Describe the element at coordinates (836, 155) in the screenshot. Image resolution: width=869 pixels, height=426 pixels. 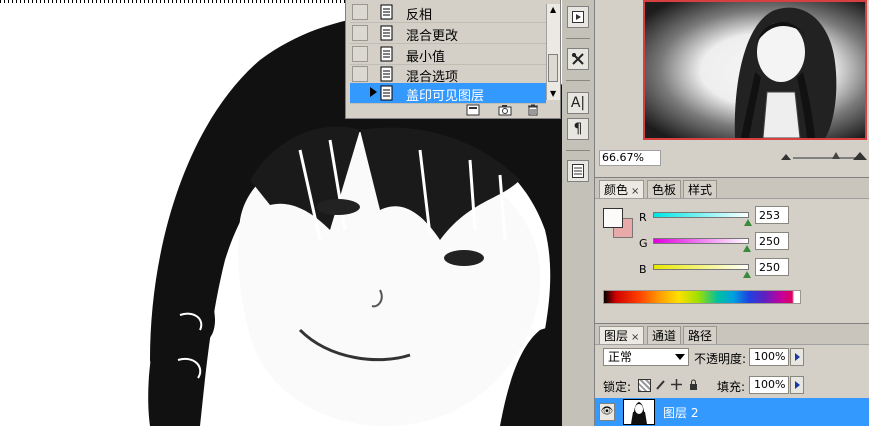
I see `navigator-zoom-thumb` at that location.